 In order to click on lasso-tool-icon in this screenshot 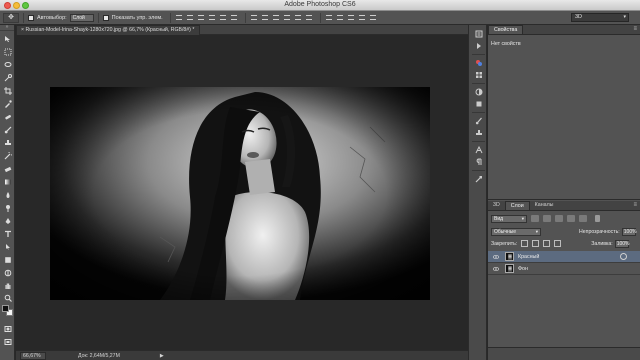, I will do `click(7, 65)`.